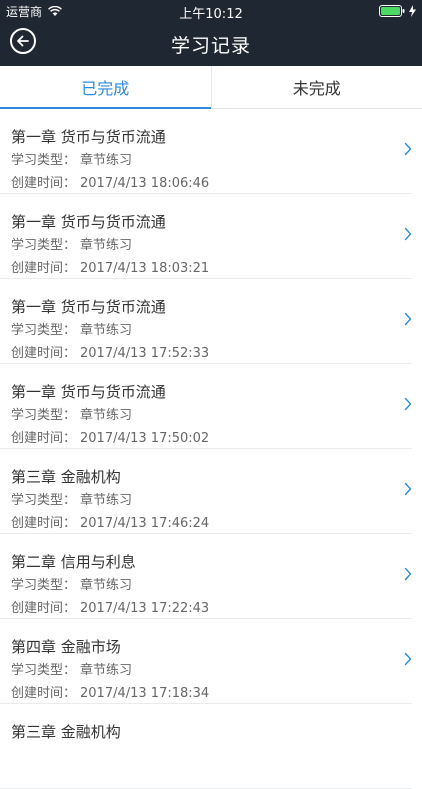 The height and width of the screenshot is (789, 422). I want to click on battery-icon, so click(392, 11).